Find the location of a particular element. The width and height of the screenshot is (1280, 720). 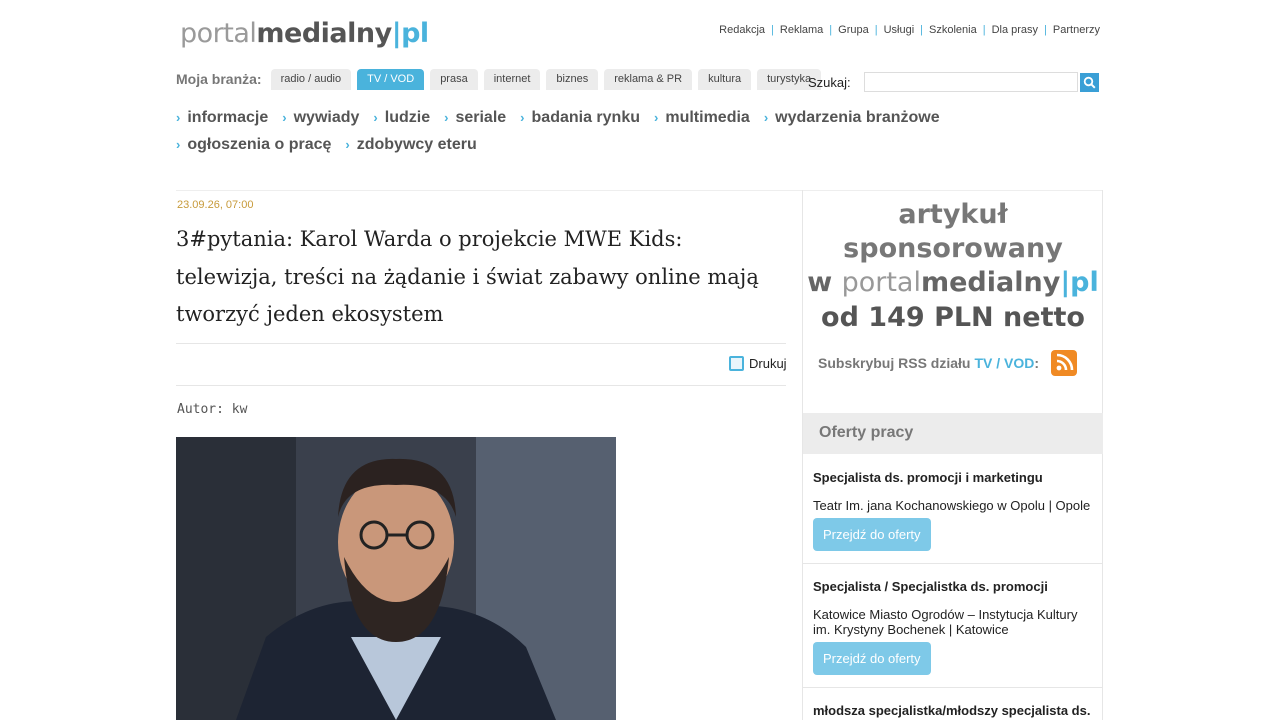

article-date: 23.09.26, 07:00 is located at coordinates (215, 205).